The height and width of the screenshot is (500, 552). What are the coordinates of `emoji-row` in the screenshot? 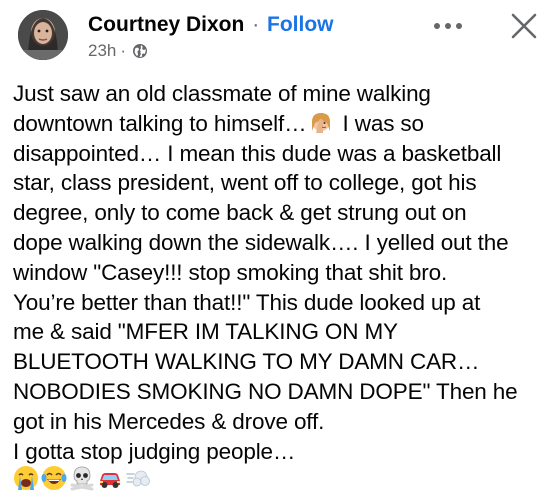 It's located at (82, 478).